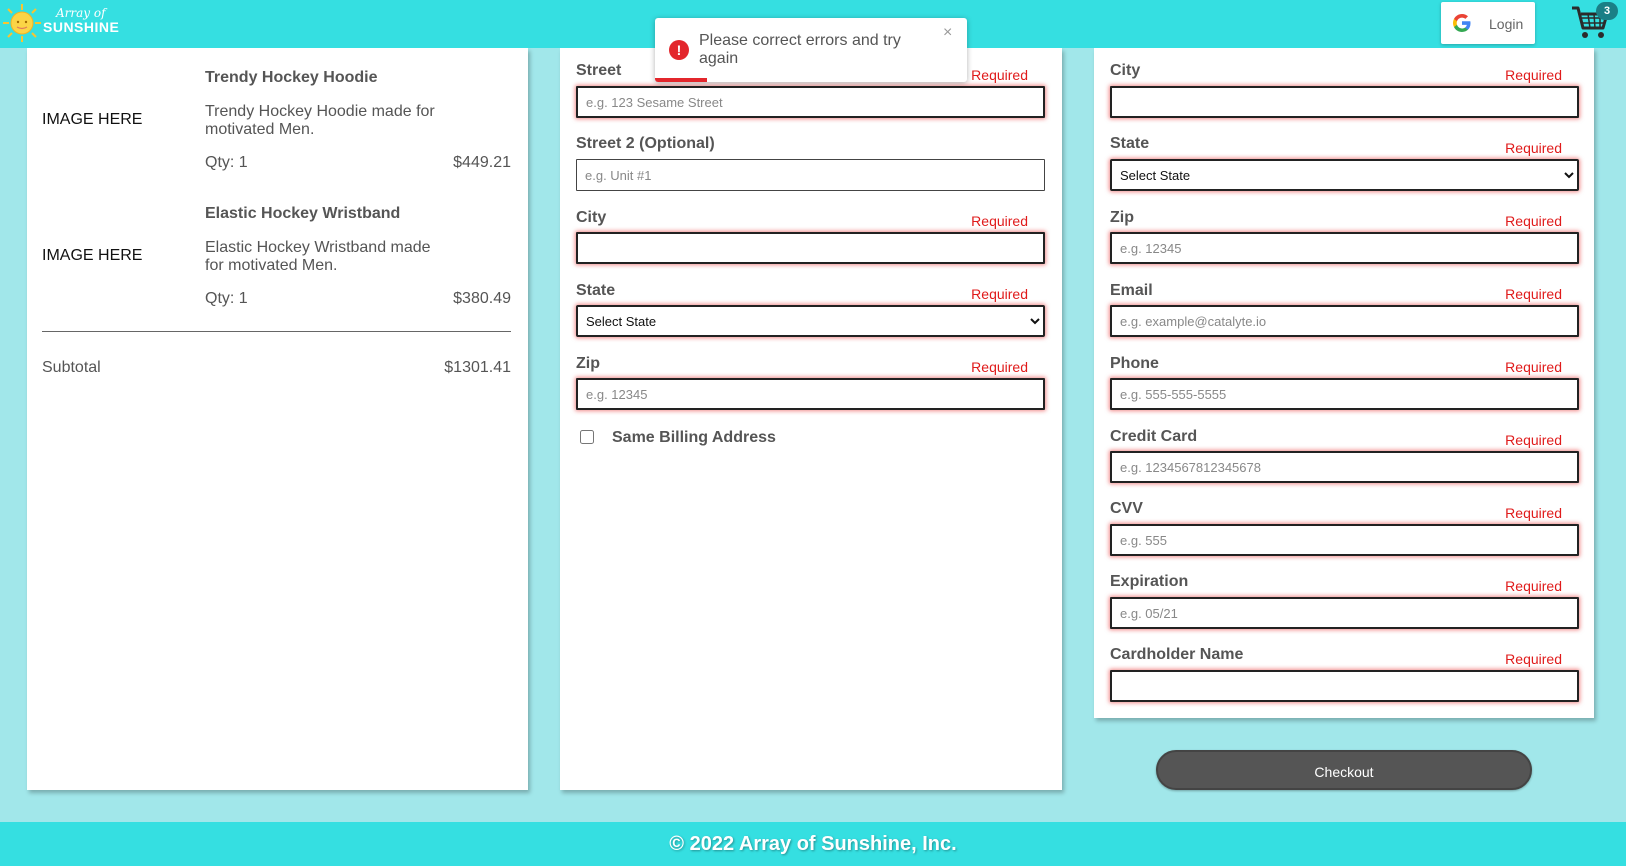 This screenshot has height=866, width=1626. What do you see at coordinates (1149, 581) in the screenshot?
I see `expiration-label: Expiration` at bounding box center [1149, 581].